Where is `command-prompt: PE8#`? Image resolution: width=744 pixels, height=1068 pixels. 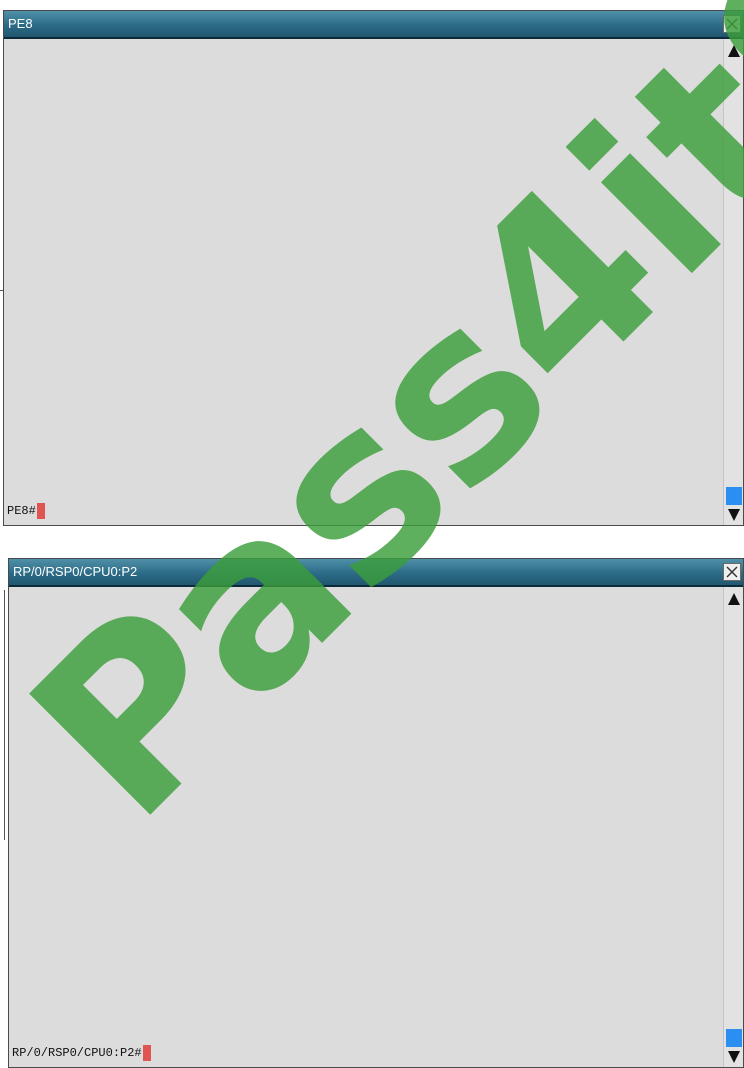
command-prompt: PE8# is located at coordinates (26, 511).